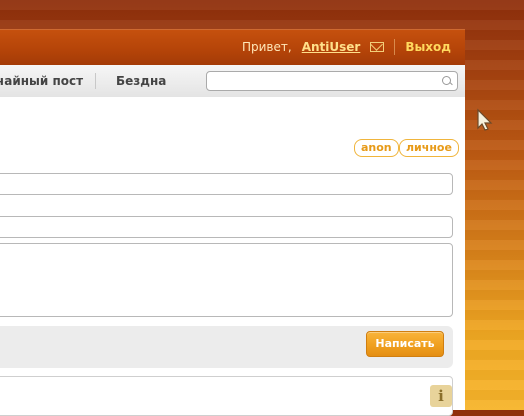 The image size is (524, 416). I want to click on navigation-bar: чайный пост Бездна, so click(232, 81).